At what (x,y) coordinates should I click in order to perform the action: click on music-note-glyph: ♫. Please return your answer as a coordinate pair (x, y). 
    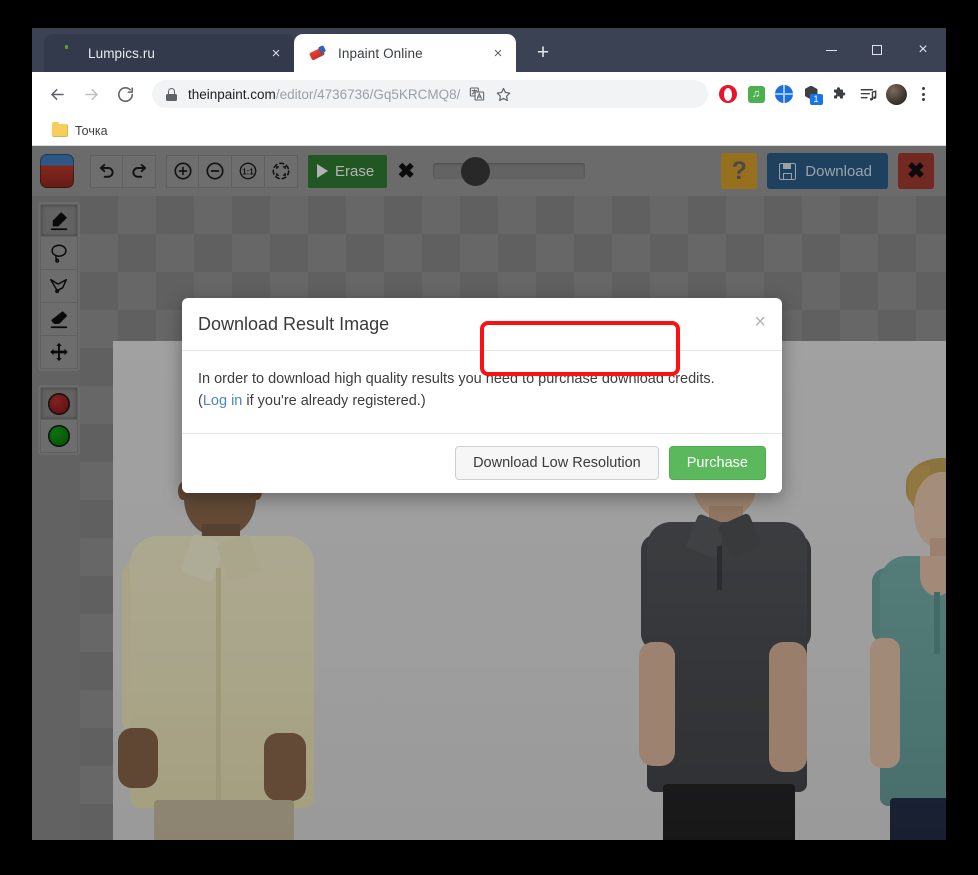
    Looking at the image, I should click on (756, 94).